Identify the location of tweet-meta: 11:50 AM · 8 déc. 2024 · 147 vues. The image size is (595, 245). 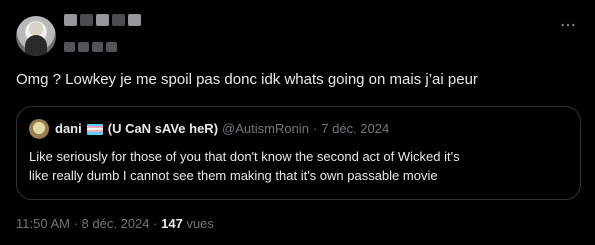
(115, 224).